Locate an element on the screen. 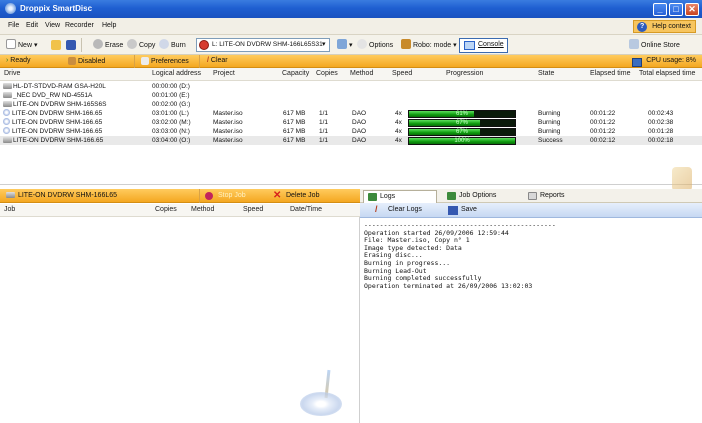  erase-icon is located at coordinates (98, 44).